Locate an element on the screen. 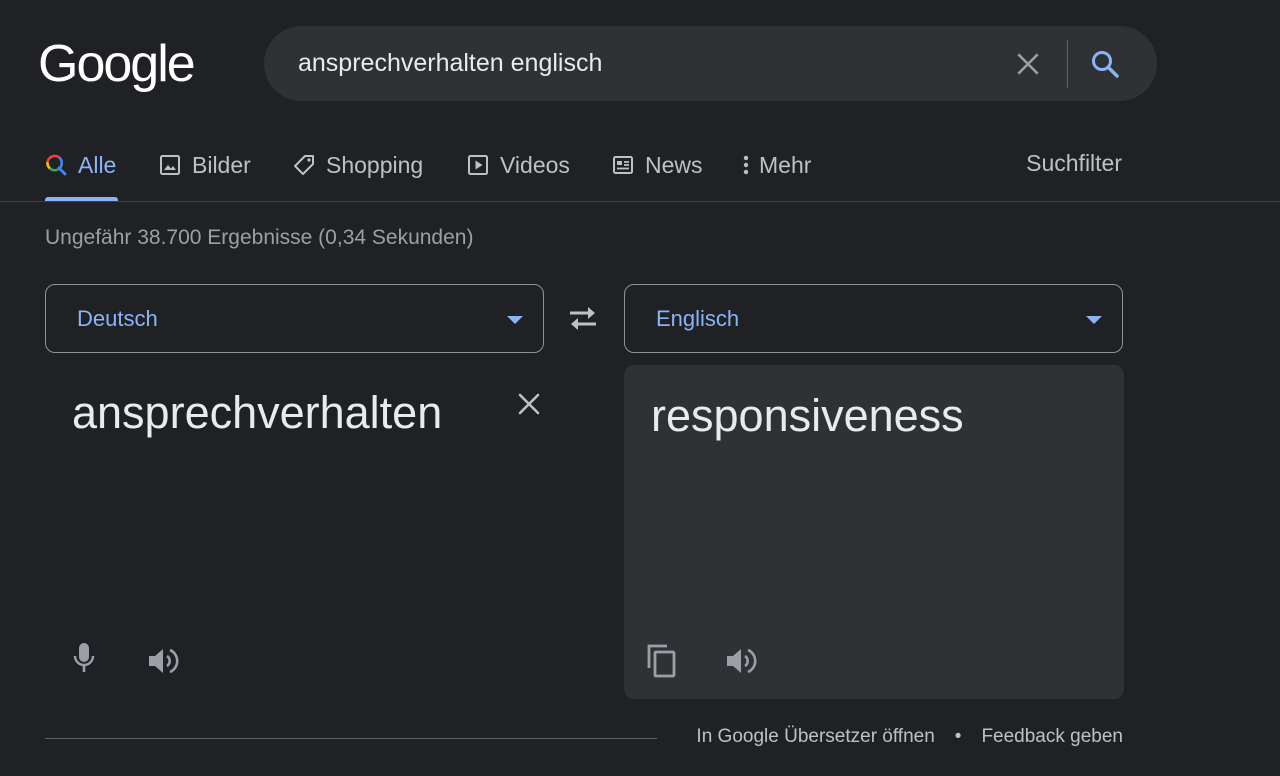 The image size is (1280, 776). listen-translation-button is located at coordinates (741, 661).